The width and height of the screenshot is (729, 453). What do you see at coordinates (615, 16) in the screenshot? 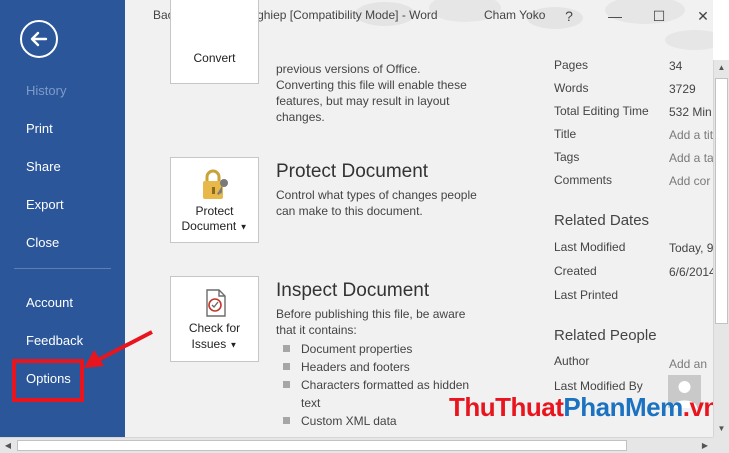
I see `minimize-button: —` at bounding box center [615, 16].